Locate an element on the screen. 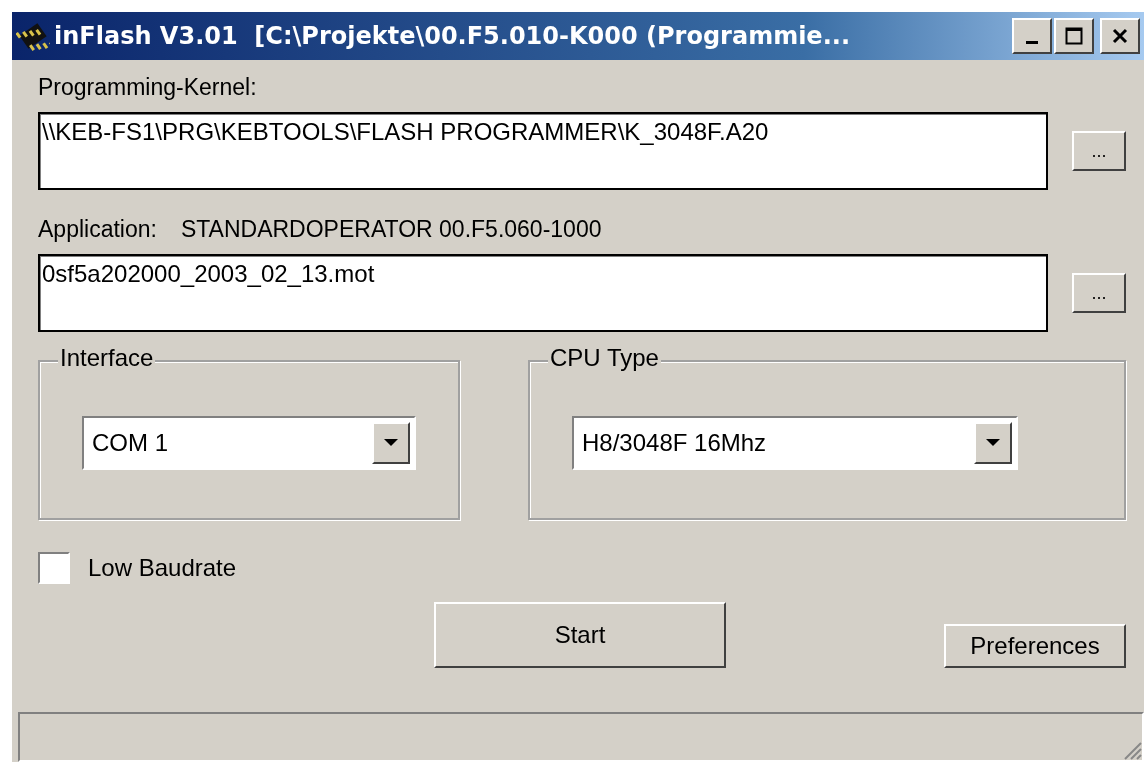  start-button: Start is located at coordinates (580, 635).